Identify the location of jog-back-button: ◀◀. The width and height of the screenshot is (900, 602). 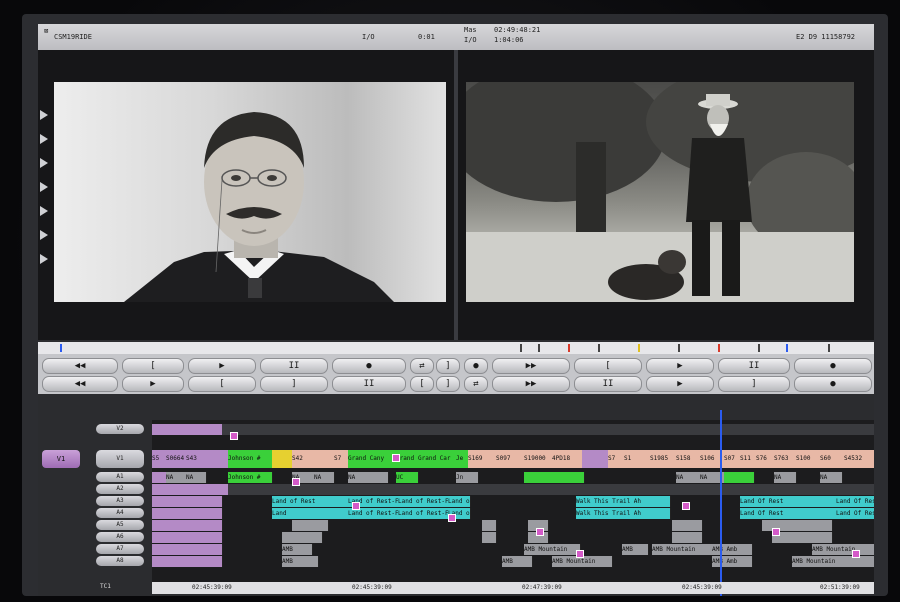
(80, 384).